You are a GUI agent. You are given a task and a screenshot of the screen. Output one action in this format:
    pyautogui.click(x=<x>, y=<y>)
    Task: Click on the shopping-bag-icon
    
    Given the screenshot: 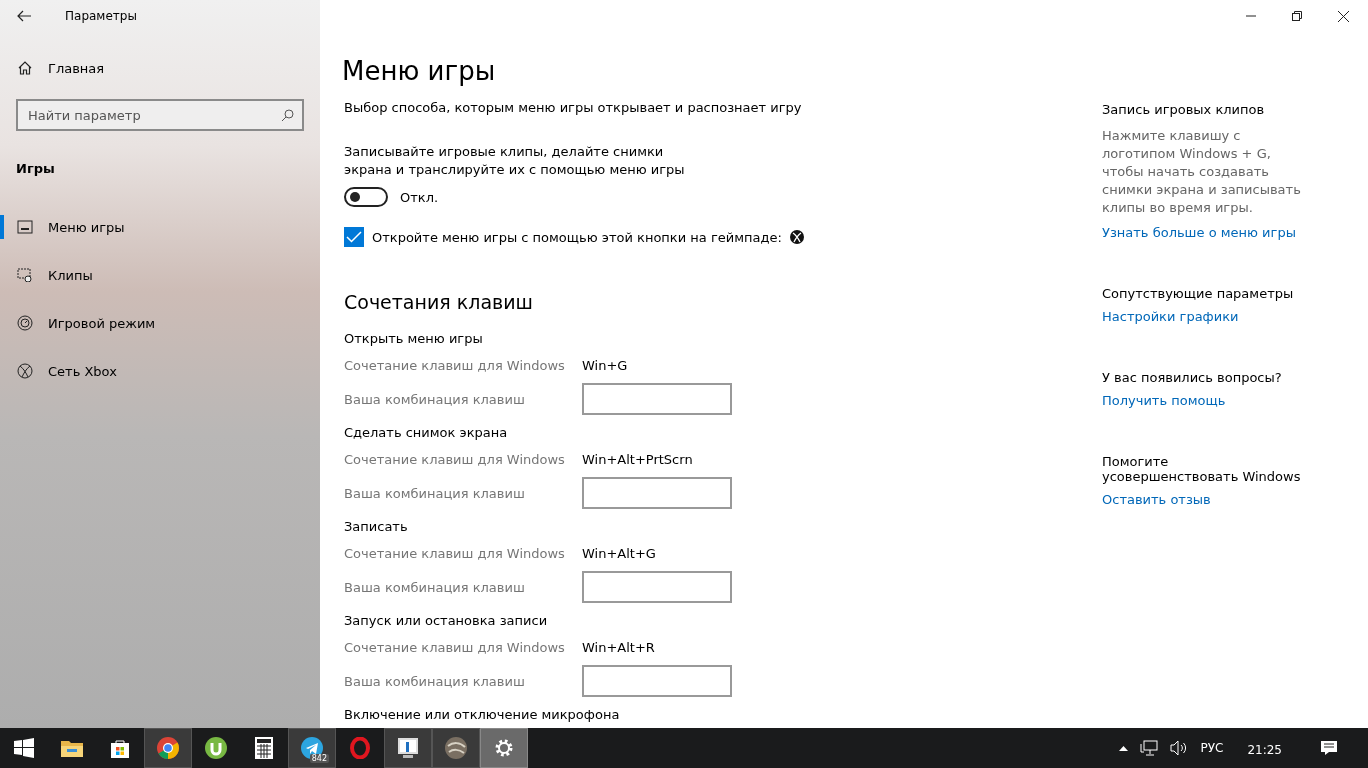 What is the action you would take?
    pyautogui.click(x=120, y=748)
    